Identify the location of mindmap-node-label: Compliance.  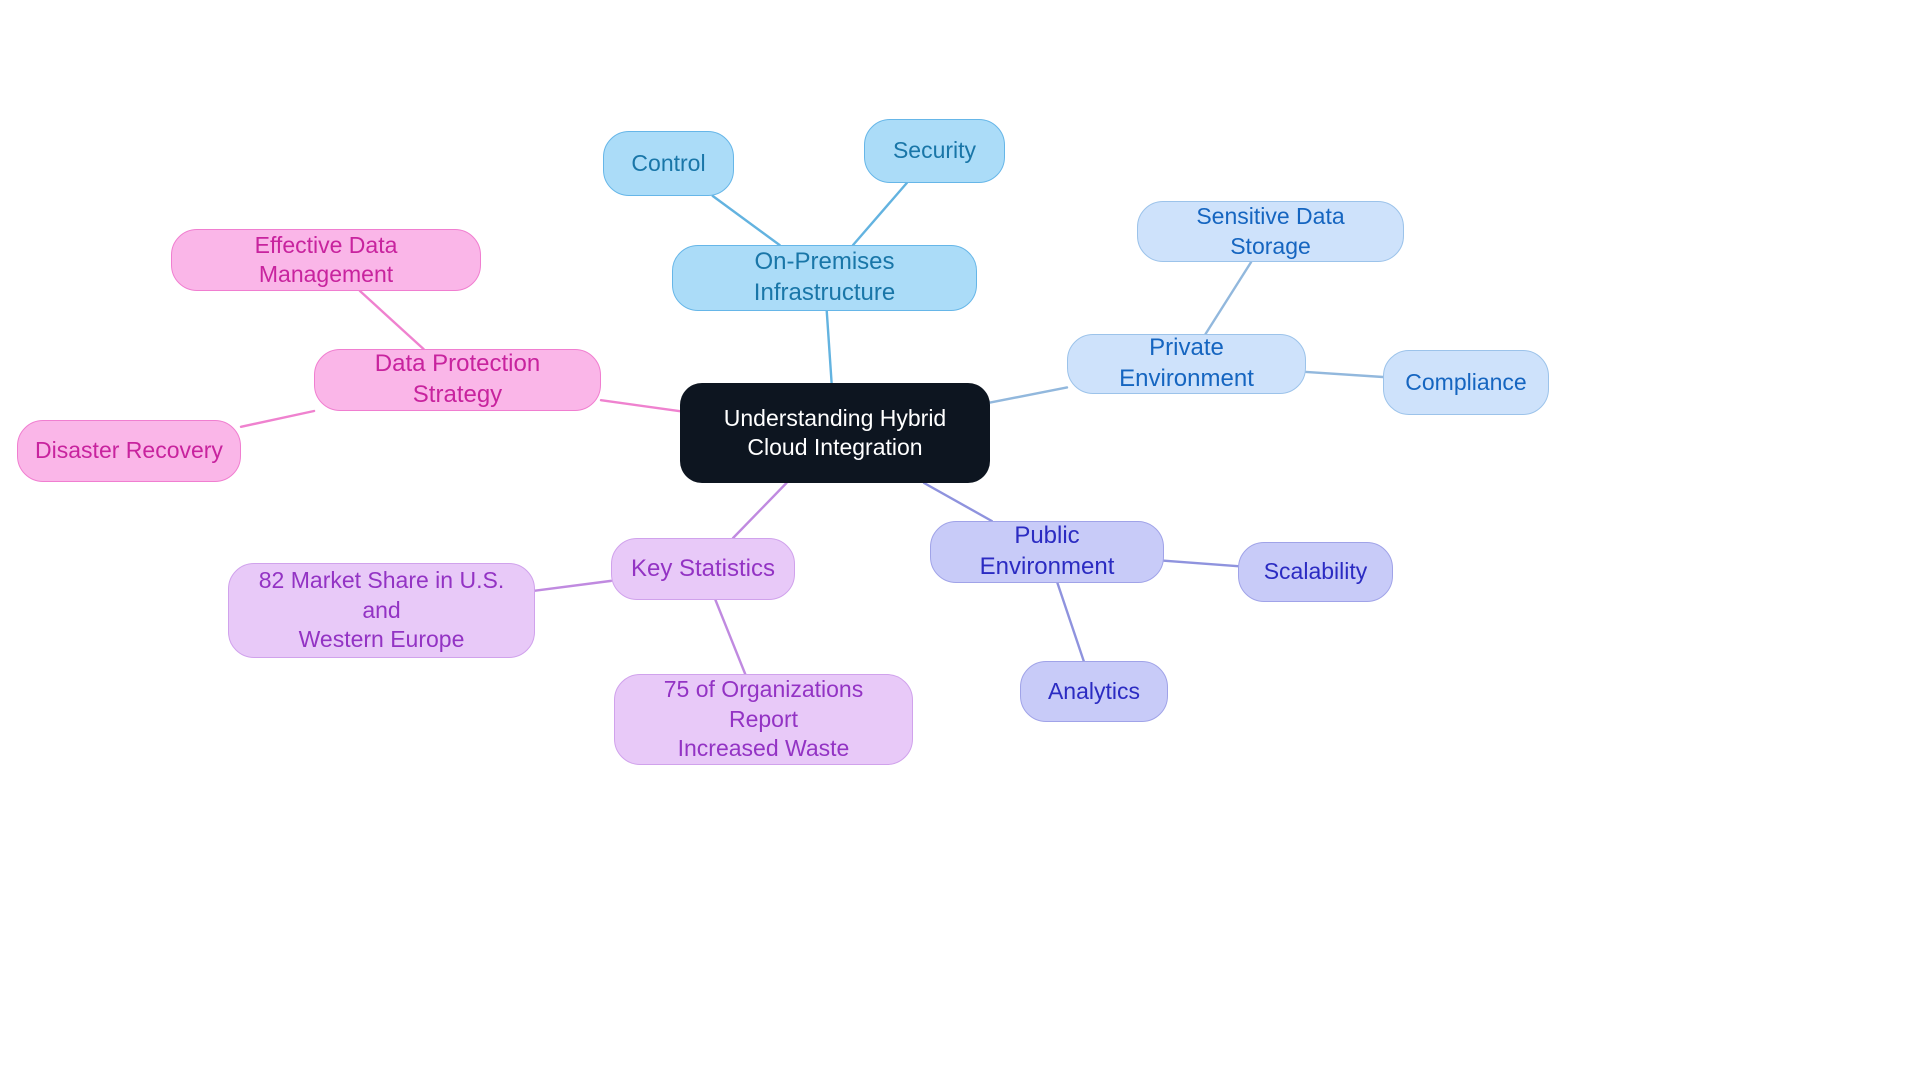
(1466, 381).